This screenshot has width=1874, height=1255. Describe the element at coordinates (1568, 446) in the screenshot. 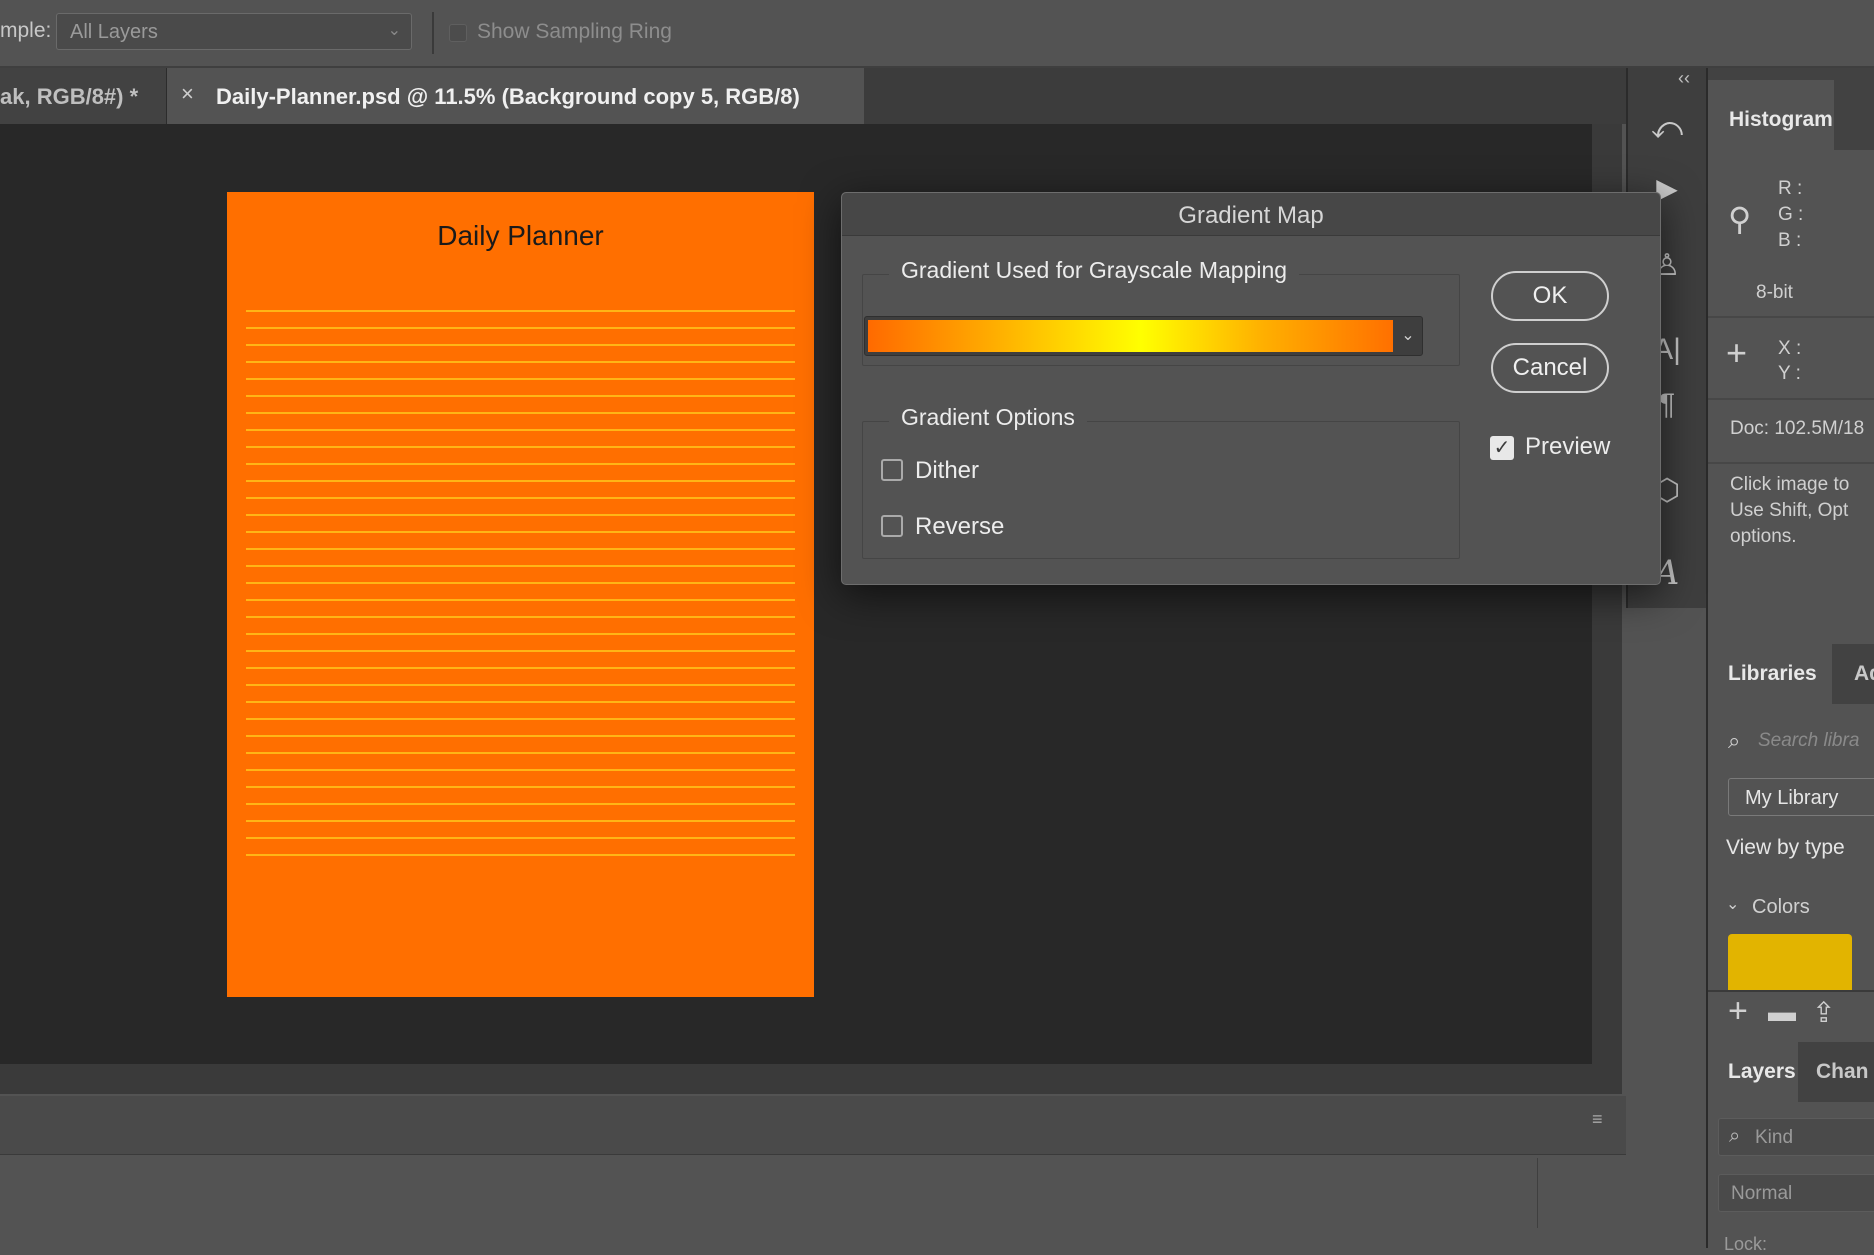

I see `preview-label: Preview` at that location.